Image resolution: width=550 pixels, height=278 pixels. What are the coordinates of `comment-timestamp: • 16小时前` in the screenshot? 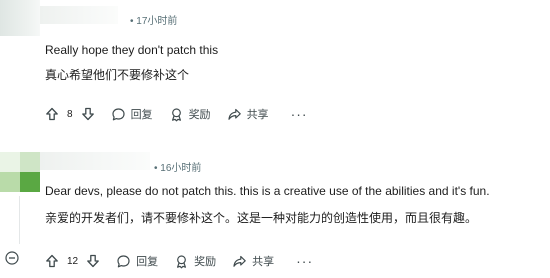 It's located at (178, 168).